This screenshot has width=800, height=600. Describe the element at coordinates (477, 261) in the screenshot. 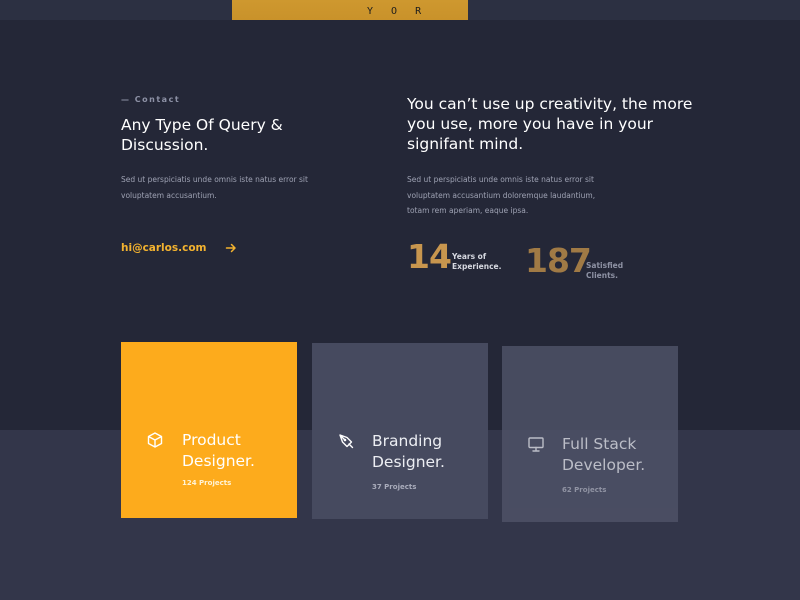

I see `stat-years-label: Years of Experience.` at that location.